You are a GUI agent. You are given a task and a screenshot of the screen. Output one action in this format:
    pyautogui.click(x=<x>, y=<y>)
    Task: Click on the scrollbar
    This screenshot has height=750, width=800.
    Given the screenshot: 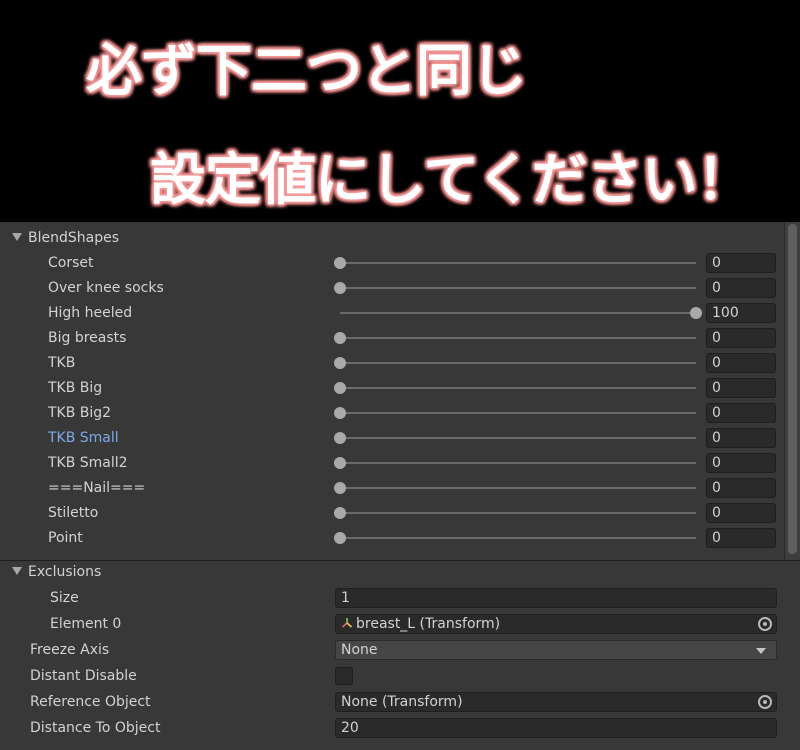 What is the action you would take?
    pyautogui.click(x=792, y=391)
    